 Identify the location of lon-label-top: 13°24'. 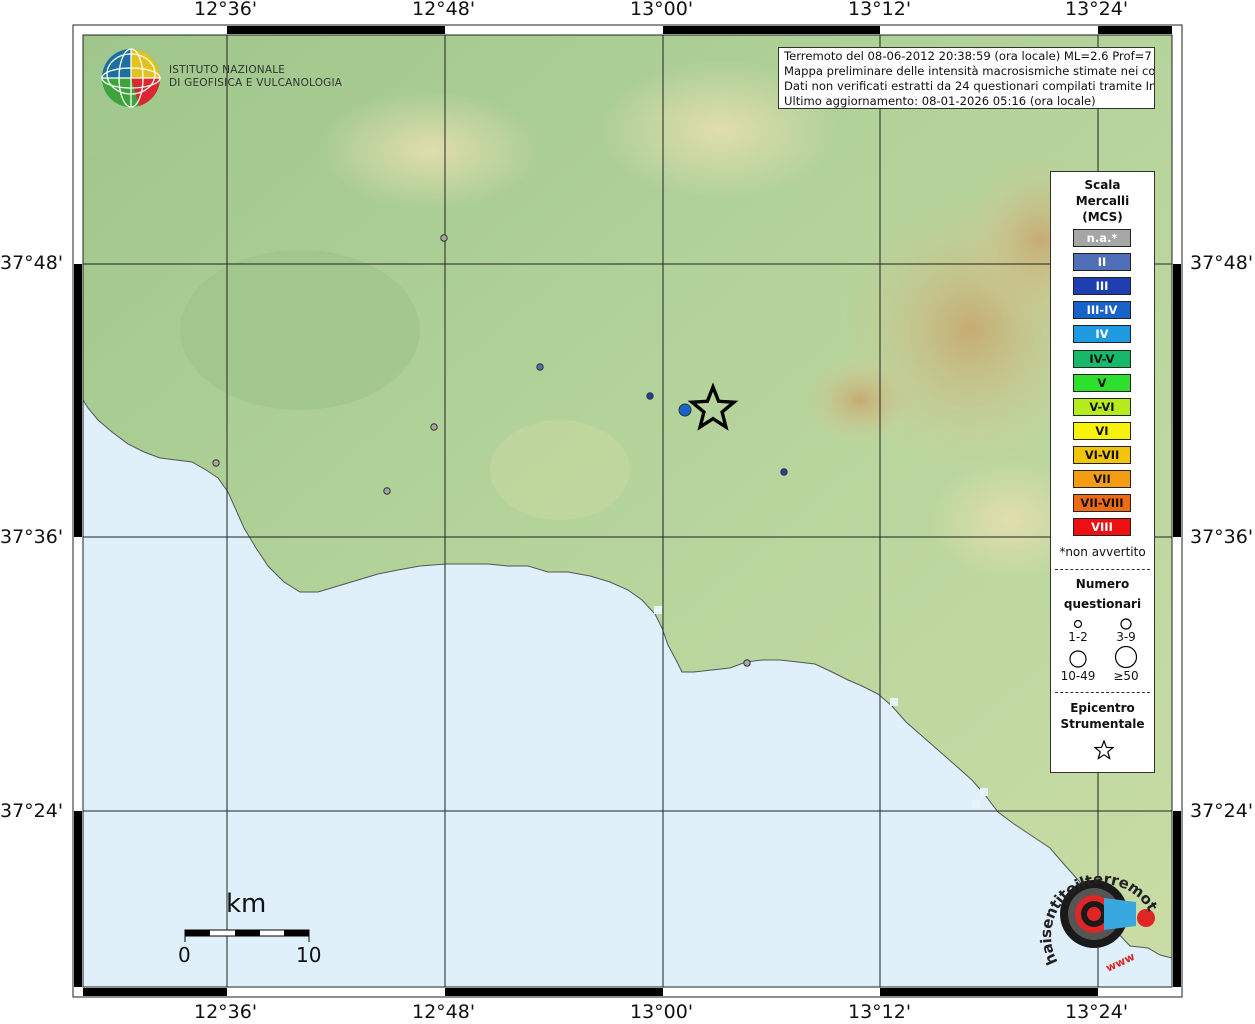
(1097, 10).